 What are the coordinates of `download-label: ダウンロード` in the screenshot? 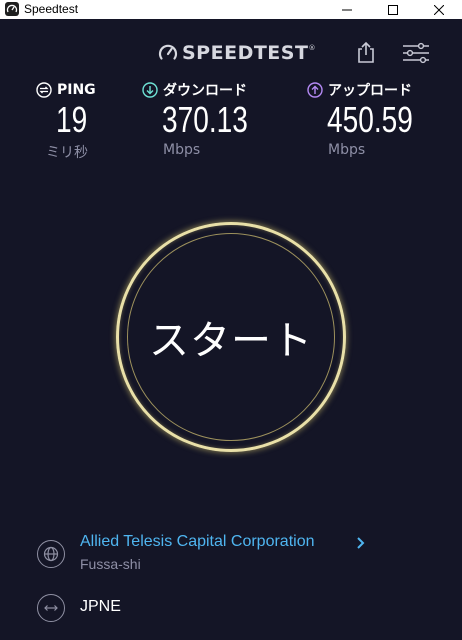 It's located at (205, 91).